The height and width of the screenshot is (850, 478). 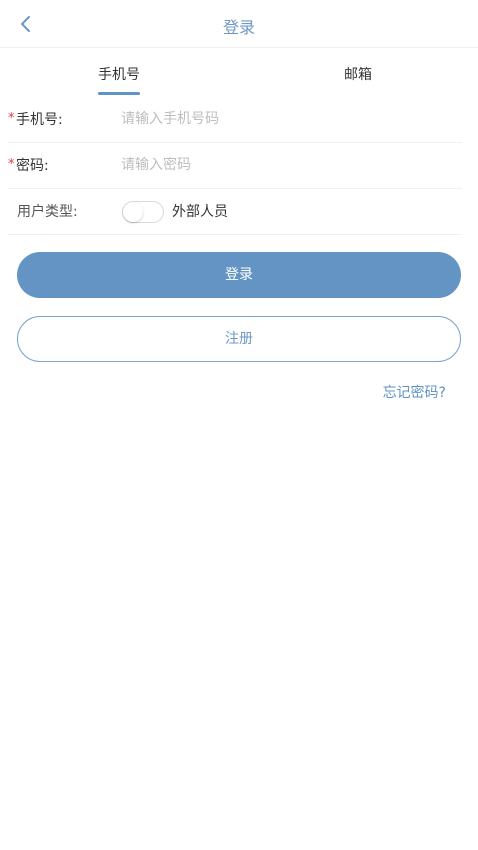 I want to click on tab-email: 邮箱, so click(x=358, y=74).